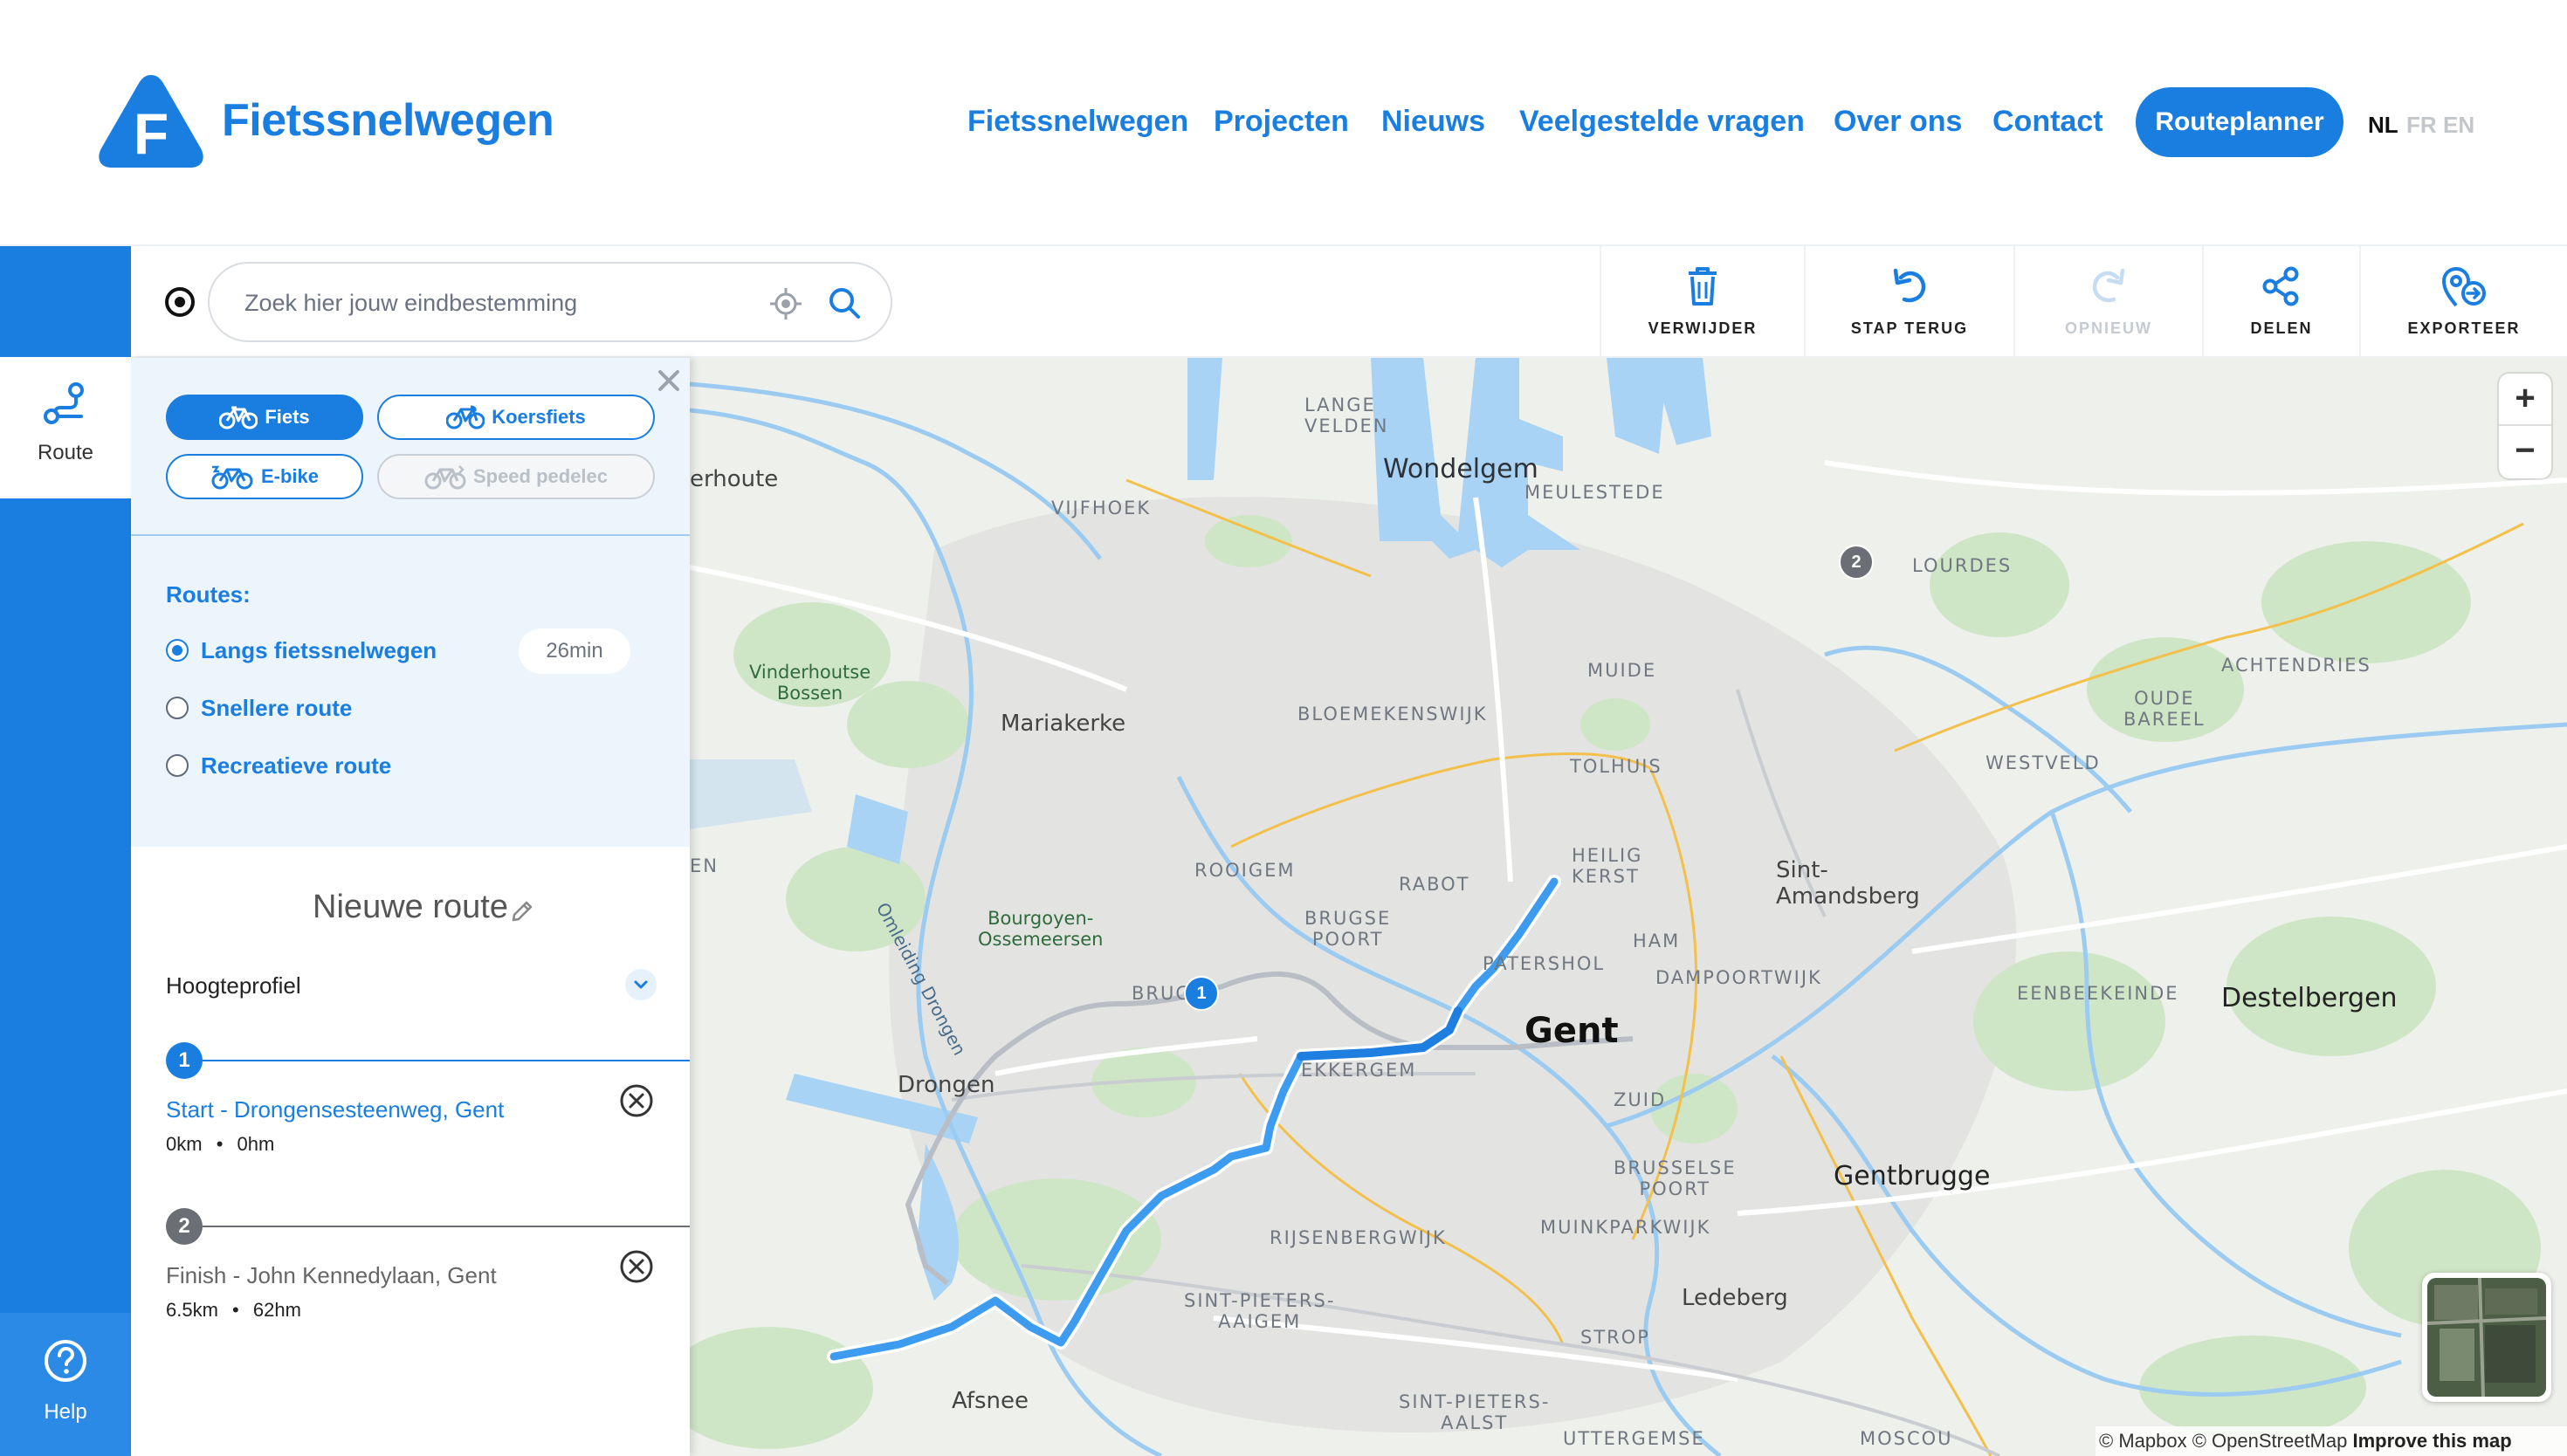 The image size is (2567, 1456). Describe the element at coordinates (465, 417) in the screenshot. I see `race-bike-icon` at that location.